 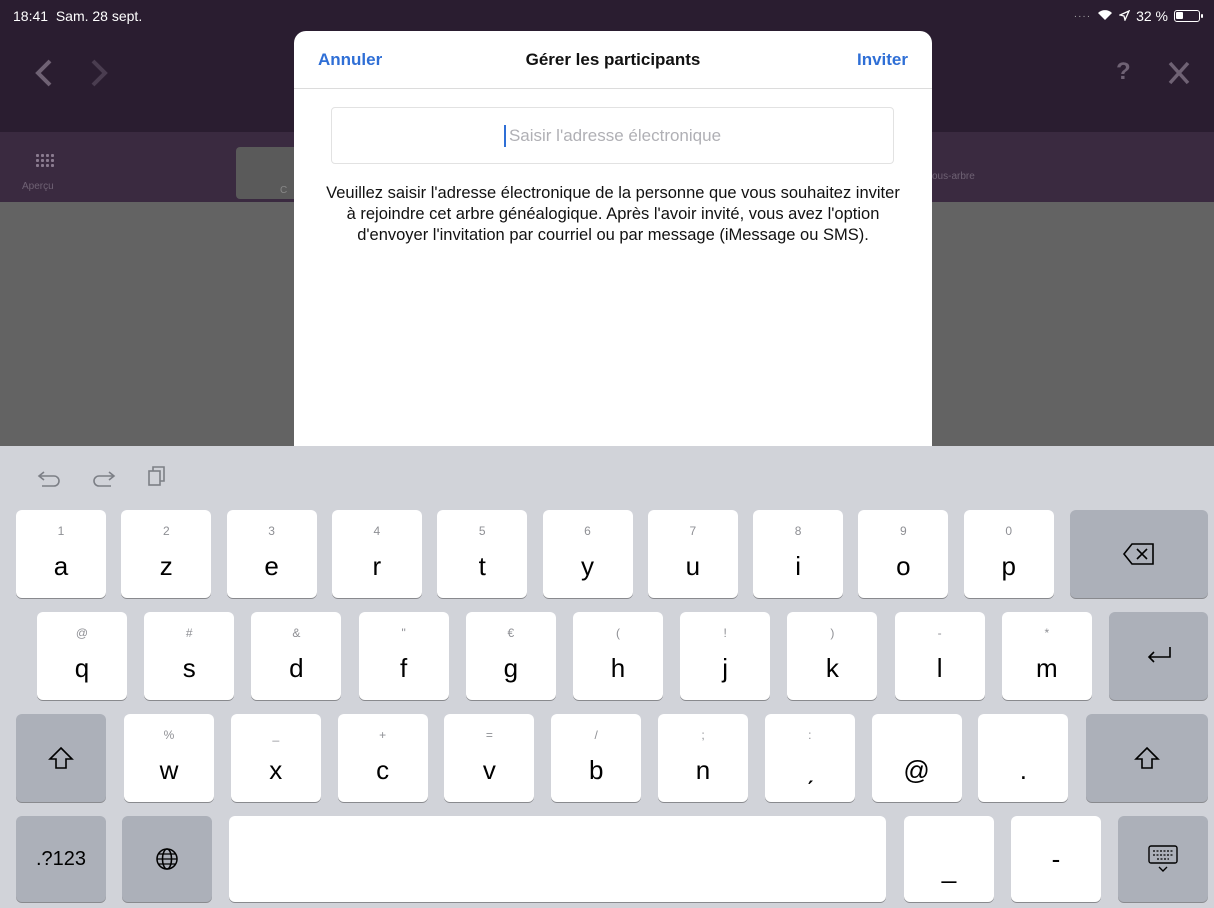 I want to click on key-r3-7: @, so click(x=916, y=758).